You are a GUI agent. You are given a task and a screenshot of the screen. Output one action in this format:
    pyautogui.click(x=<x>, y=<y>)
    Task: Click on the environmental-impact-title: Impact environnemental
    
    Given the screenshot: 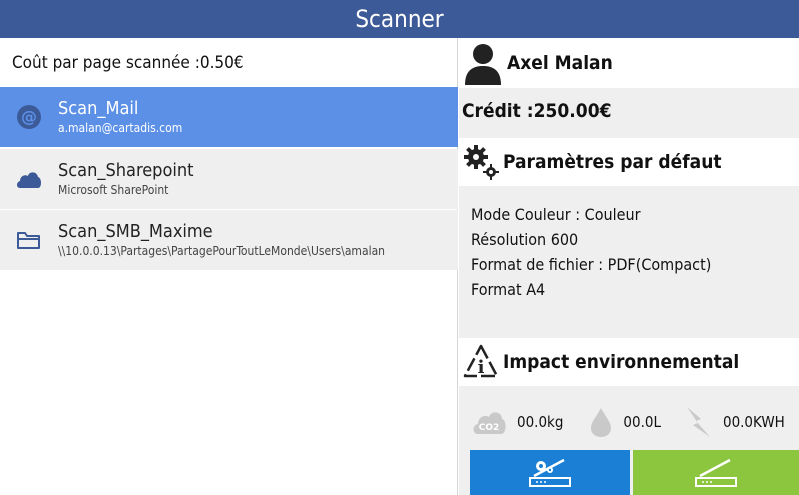 What is the action you would take?
    pyautogui.click(x=621, y=362)
    